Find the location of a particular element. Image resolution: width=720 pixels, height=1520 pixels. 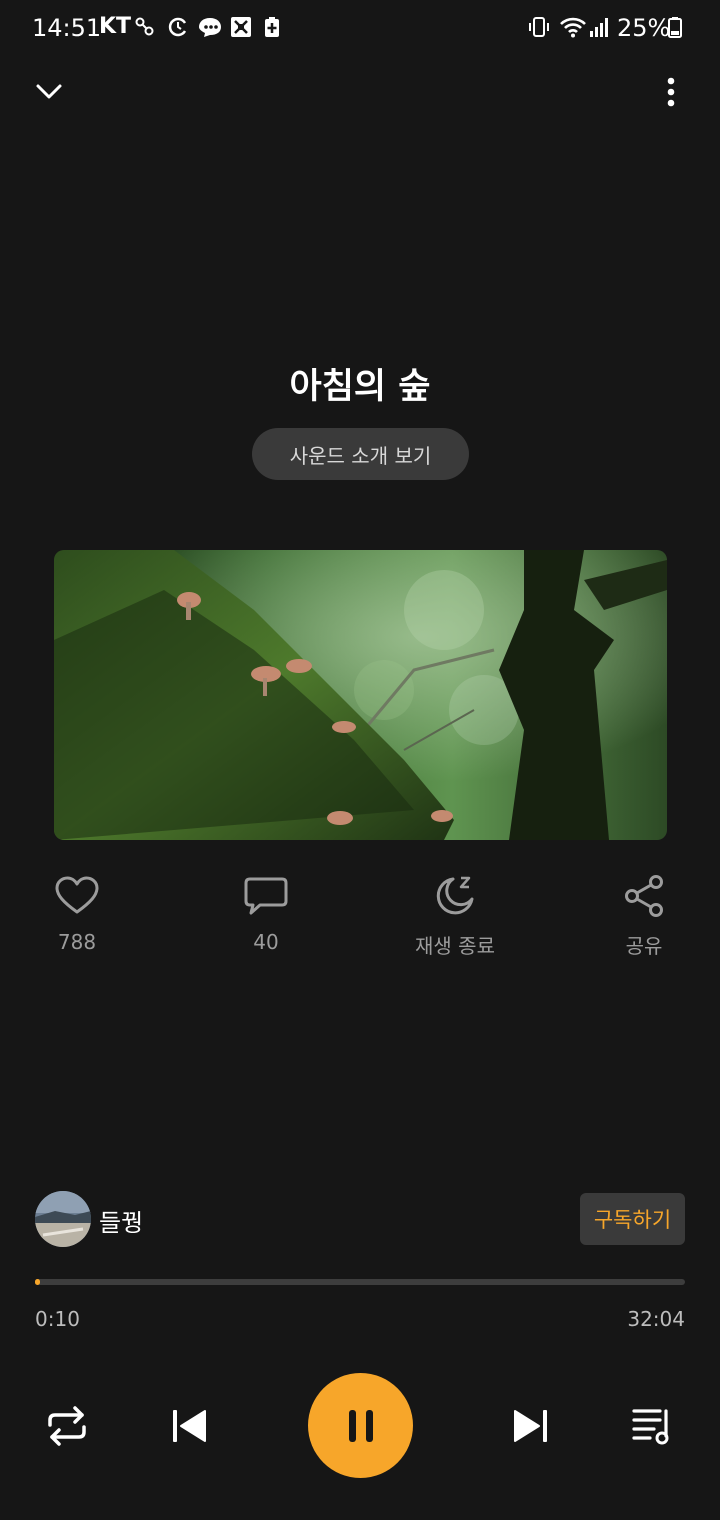

comment-button: 40 is located at coordinates (266, 913).